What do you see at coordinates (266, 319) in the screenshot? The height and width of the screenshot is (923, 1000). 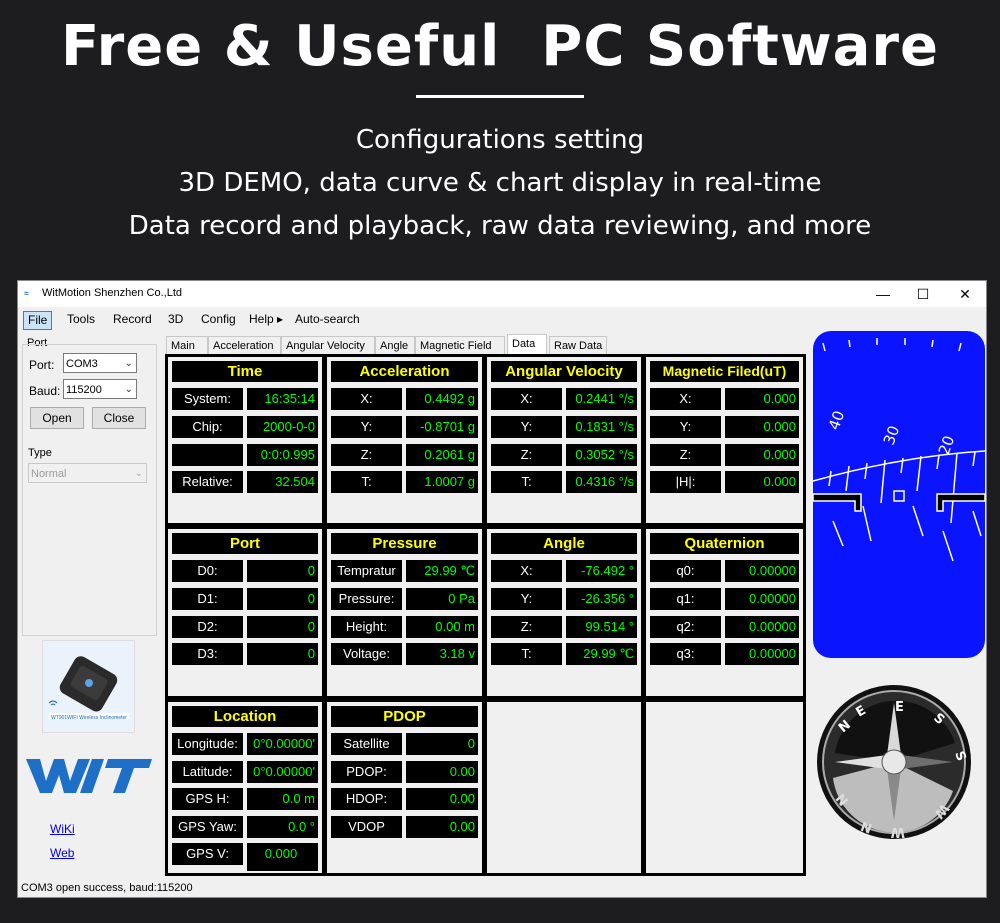 I see `menu-help: Help ▸` at bounding box center [266, 319].